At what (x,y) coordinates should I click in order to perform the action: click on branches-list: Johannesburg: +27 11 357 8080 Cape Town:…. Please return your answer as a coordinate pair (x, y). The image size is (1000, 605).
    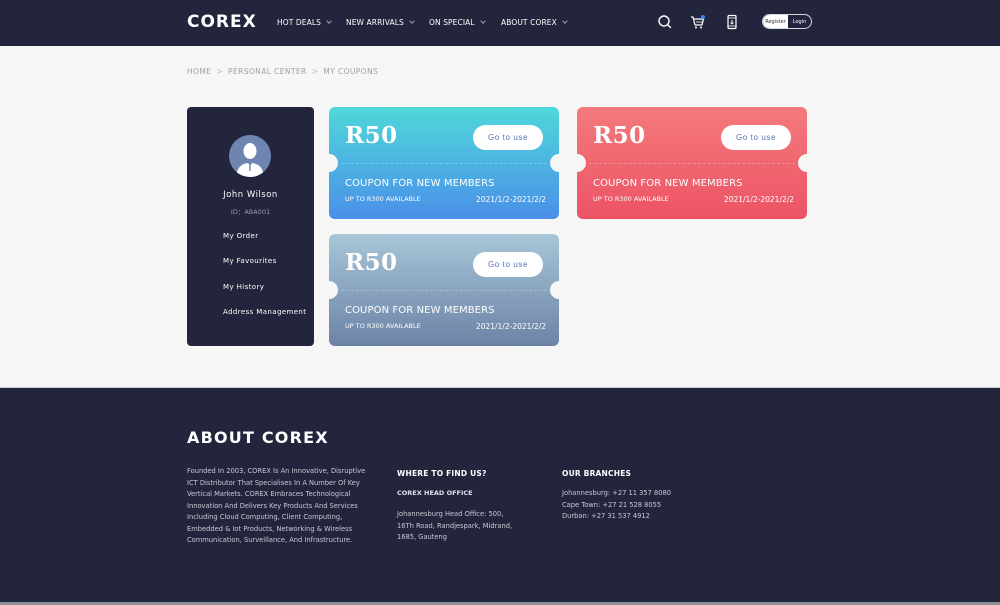
    Looking at the image, I should click on (616, 505).